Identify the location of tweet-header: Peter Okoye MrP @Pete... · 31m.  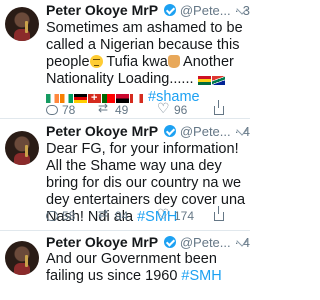
(148, 10).